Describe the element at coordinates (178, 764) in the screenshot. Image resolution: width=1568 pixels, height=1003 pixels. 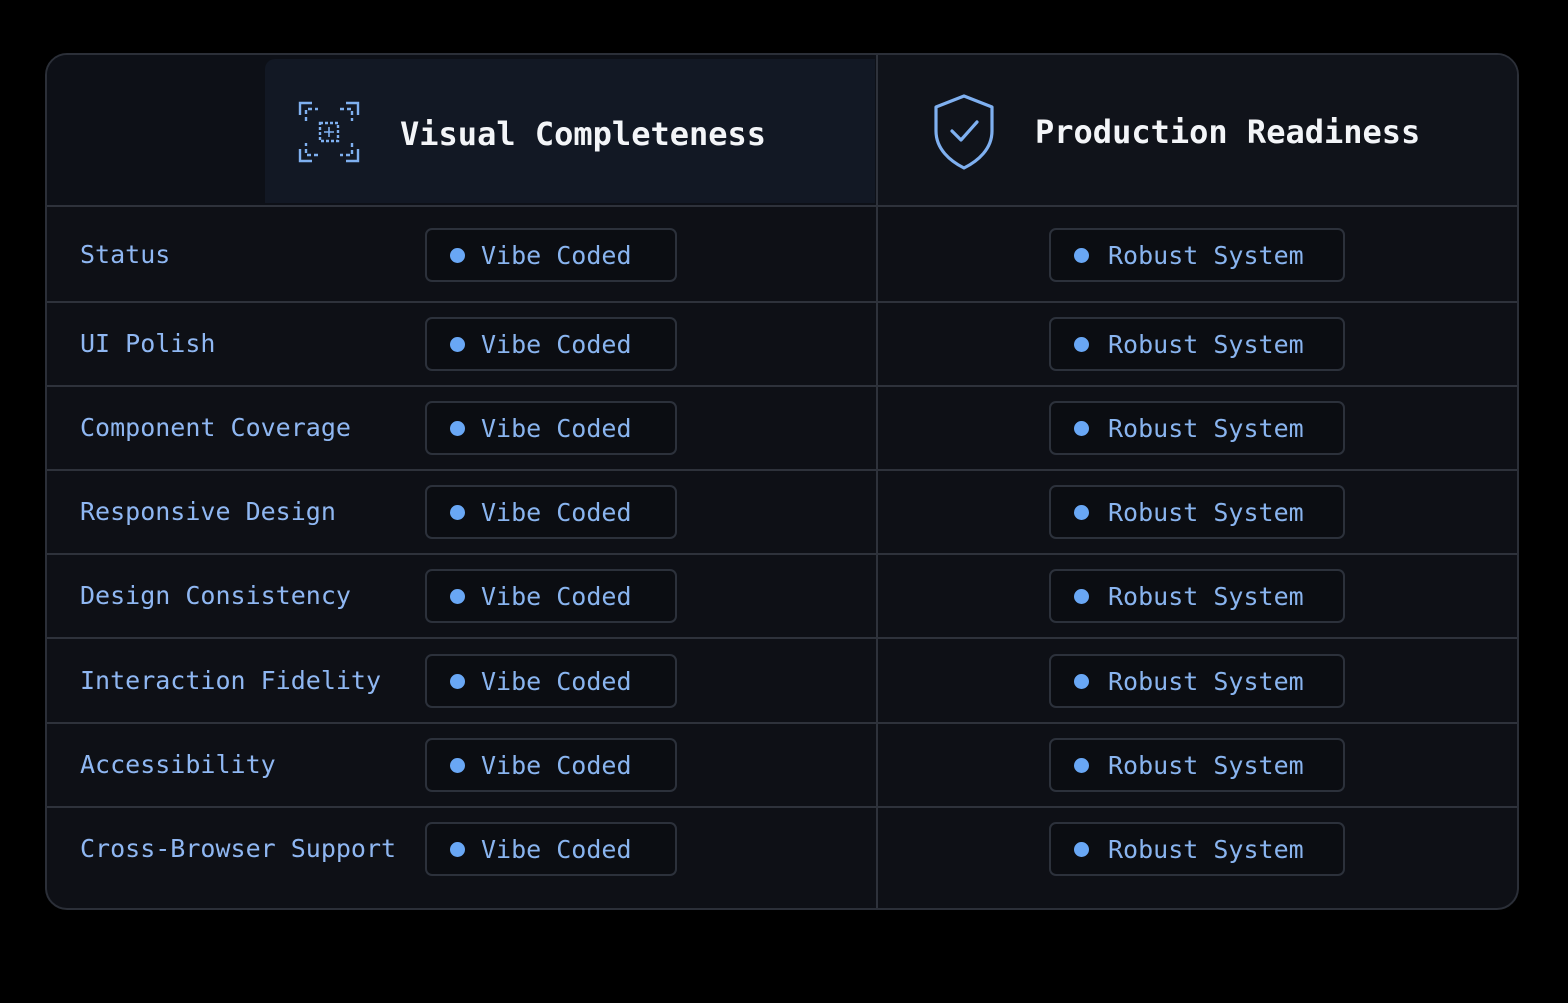
I see `row-label: Accessibility` at that location.